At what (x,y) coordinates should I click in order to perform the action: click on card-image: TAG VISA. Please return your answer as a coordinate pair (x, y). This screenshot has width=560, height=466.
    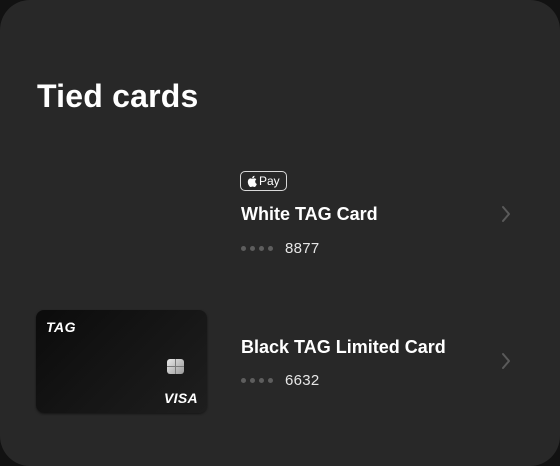
    Looking at the image, I should click on (121, 361).